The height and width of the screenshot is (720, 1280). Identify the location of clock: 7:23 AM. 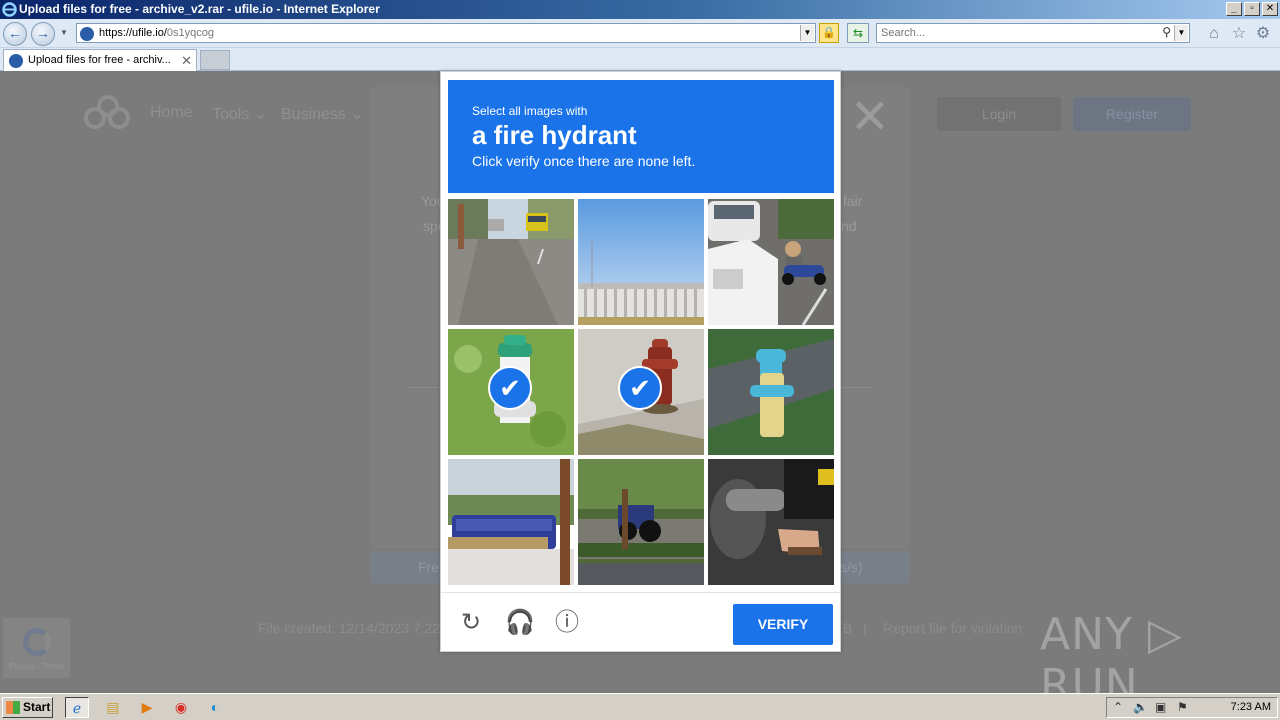
(1251, 707).